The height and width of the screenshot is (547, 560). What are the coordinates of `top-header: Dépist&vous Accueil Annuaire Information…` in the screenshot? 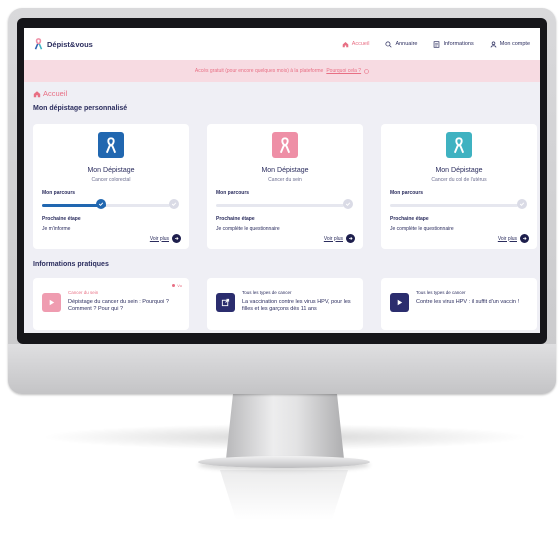 It's located at (282, 44).